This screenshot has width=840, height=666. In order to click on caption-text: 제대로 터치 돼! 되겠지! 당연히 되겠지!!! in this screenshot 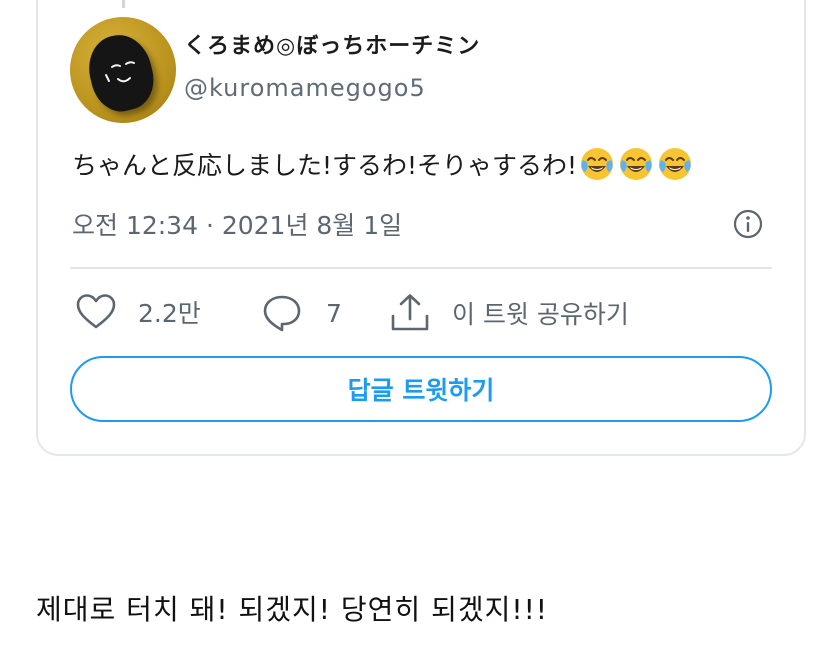, I will do `click(292, 609)`.